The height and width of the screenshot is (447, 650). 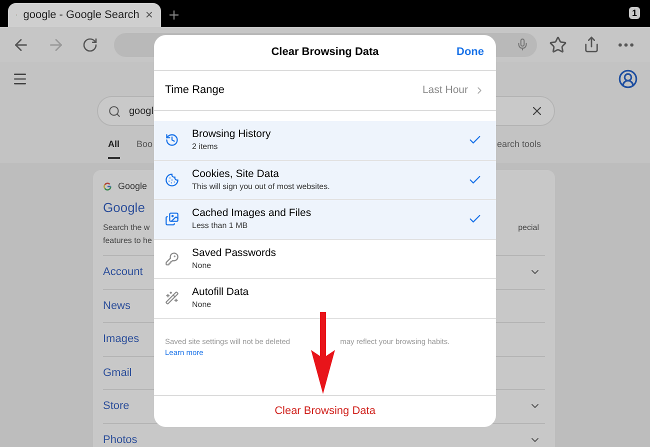 What do you see at coordinates (149, 15) in the screenshot?
I see `tab-close-button: ×` at bounding box center [149, 15].